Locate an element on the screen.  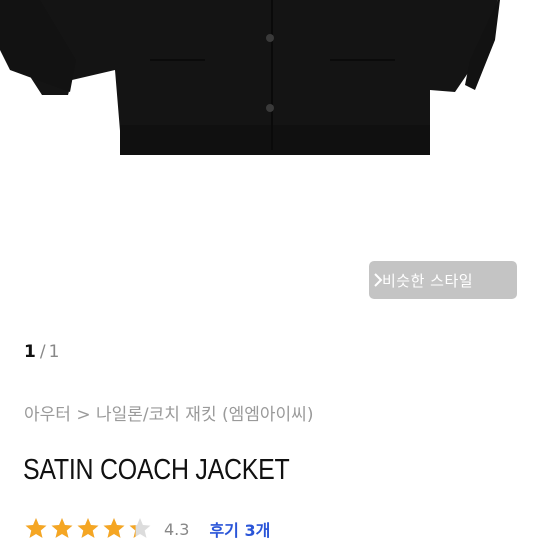
image-pager: 1/1 is located at coordinates (41, 352).